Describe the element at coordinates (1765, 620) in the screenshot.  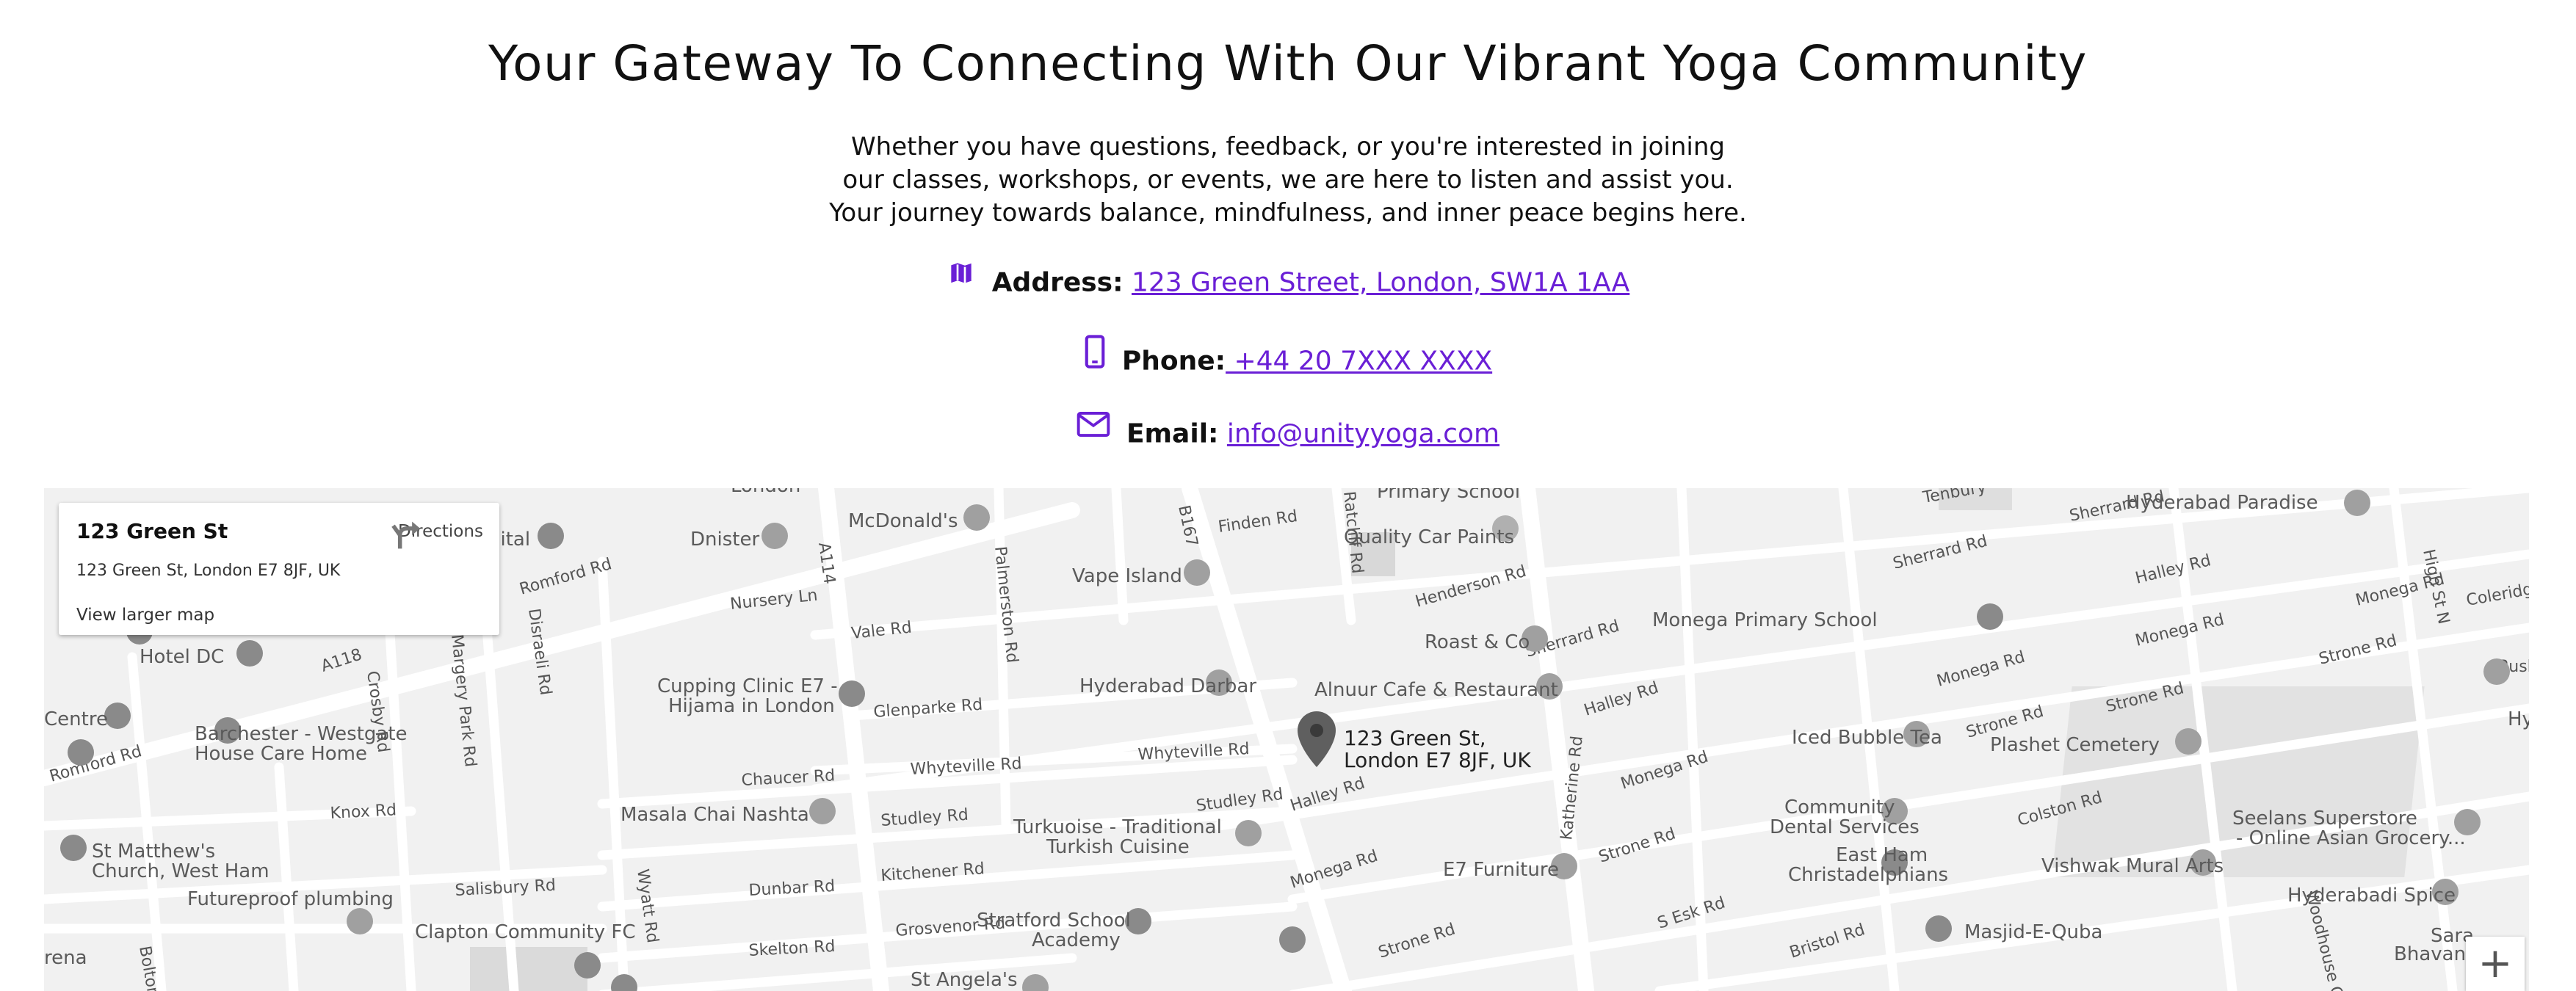
I see `map-label: Monega Primary School` at that location.